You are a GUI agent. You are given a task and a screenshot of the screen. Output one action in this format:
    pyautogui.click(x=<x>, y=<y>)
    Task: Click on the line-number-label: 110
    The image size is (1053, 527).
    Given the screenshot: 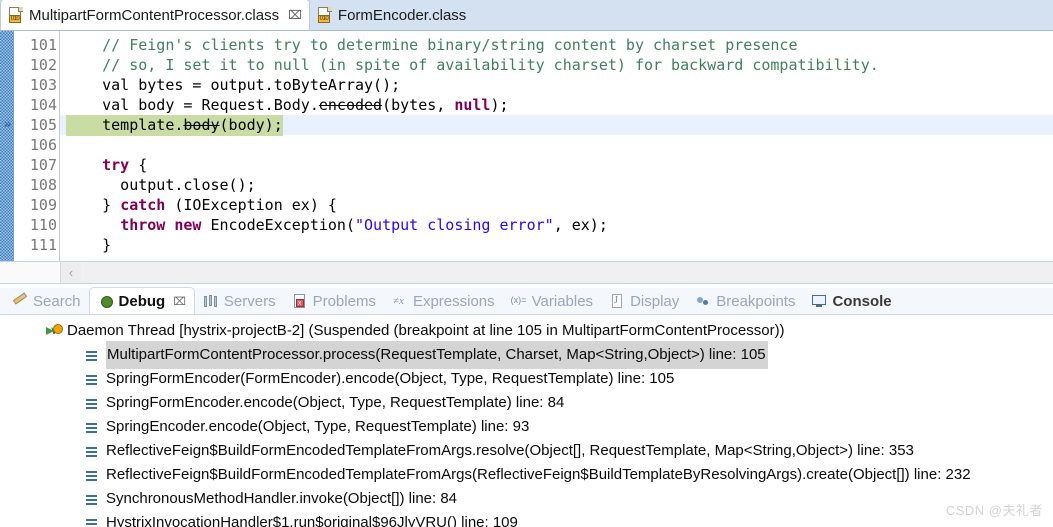 What is the action you would take?
    pyautogui.click(x=43, y=225)
    